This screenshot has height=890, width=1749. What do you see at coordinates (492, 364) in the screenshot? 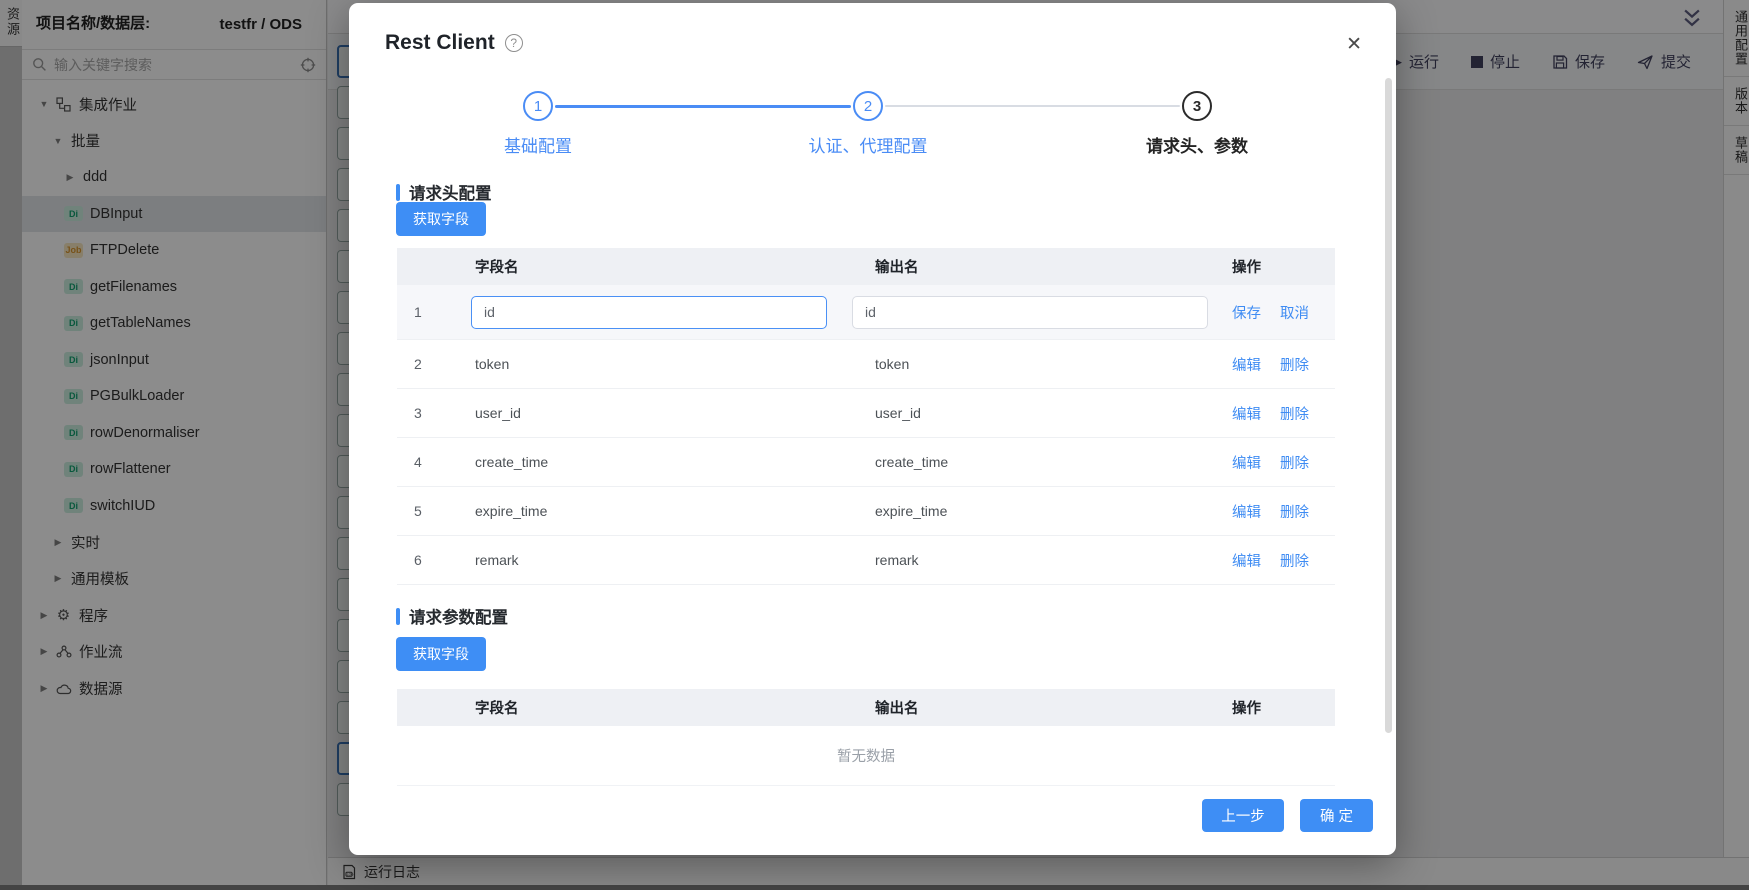
I see `field-name-cell: token` at bounding box center [492, 364].